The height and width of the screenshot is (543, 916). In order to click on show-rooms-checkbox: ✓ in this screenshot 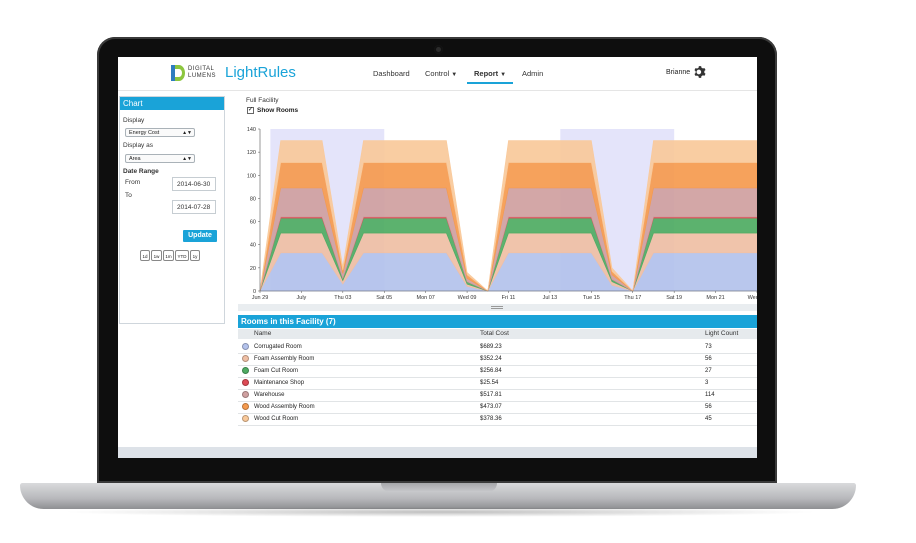, I will do `click(250, 110)`.